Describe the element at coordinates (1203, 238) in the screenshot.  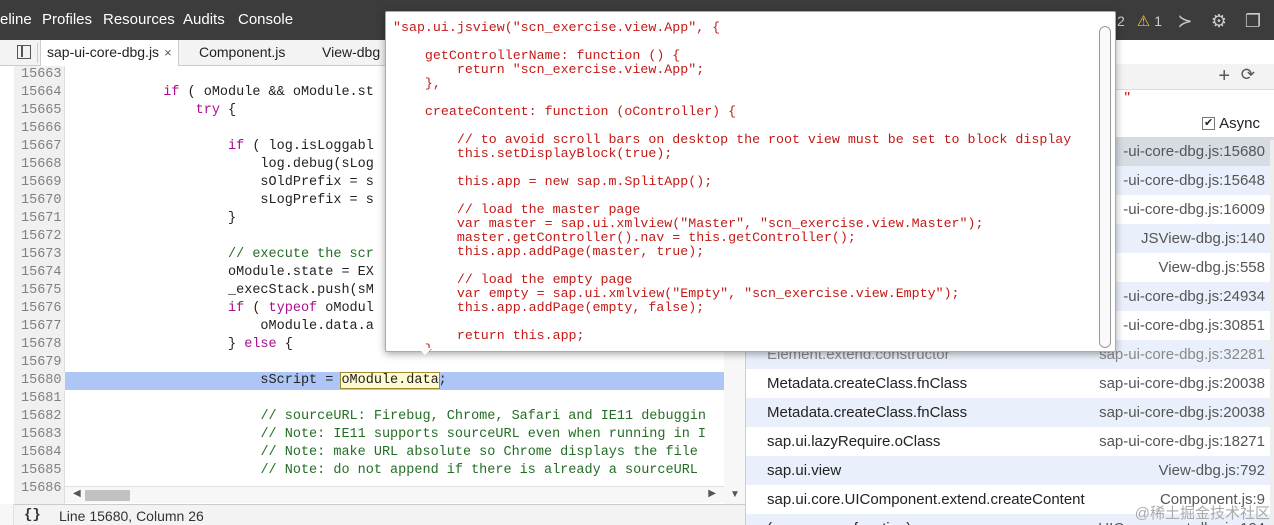
I see `frame-location-link: JSView-dbg.js:140` at that location.